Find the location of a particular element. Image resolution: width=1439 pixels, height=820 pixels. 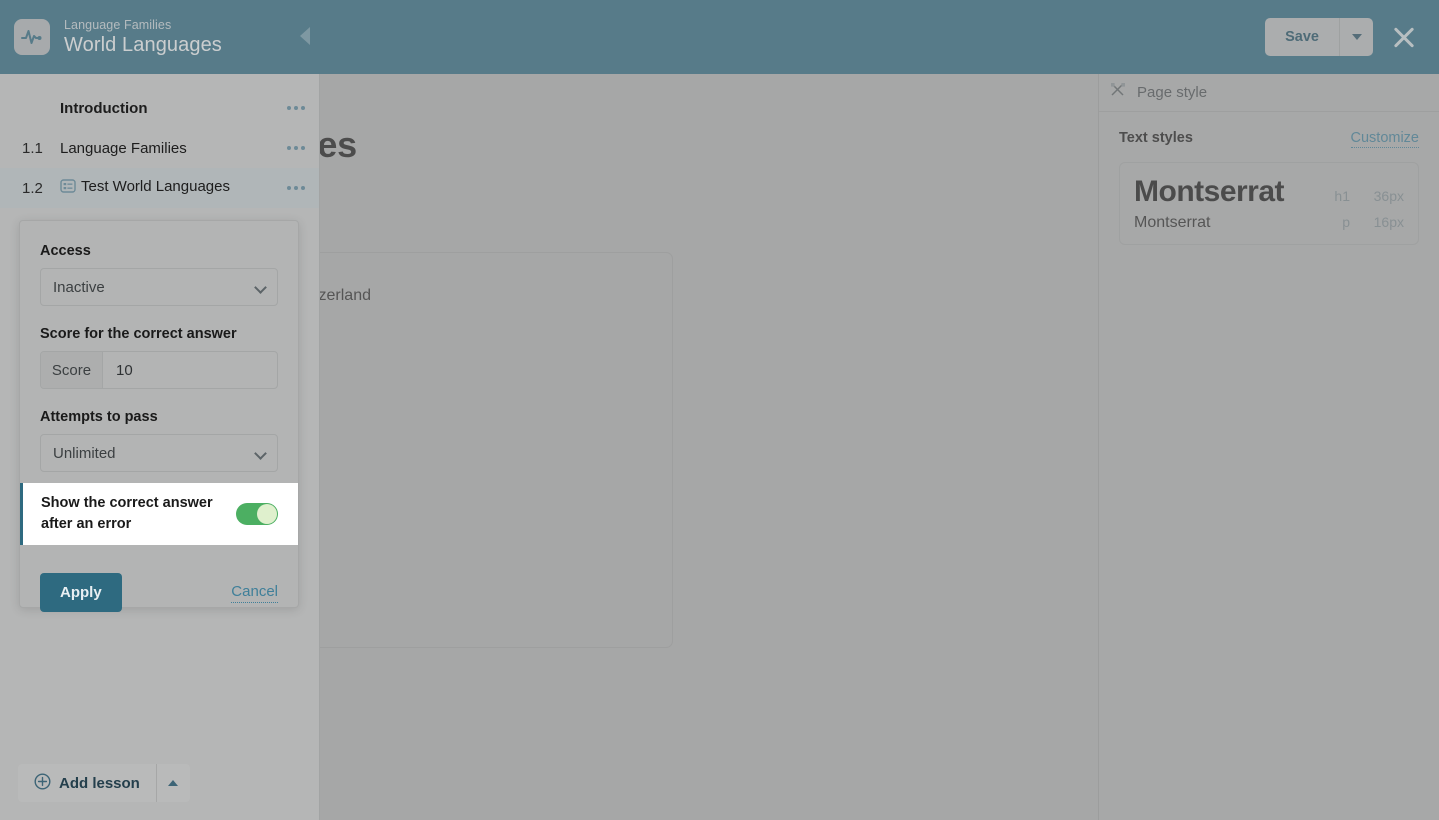

sidebar-item-label: Test World Languages is located at coordinates (155, 186).